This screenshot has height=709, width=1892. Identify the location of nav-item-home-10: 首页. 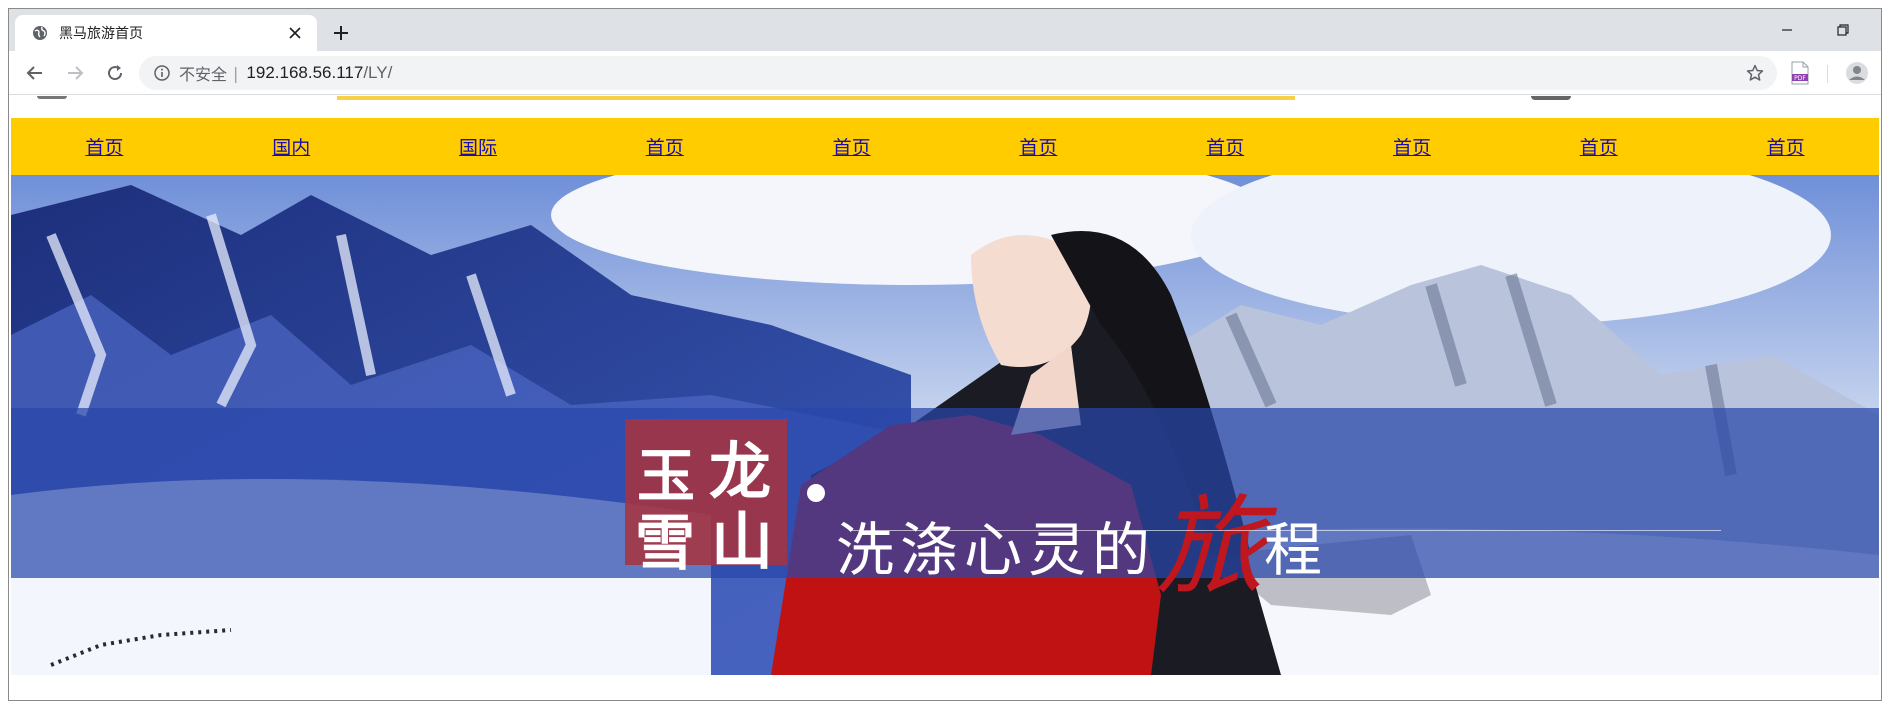
(1785, 146).